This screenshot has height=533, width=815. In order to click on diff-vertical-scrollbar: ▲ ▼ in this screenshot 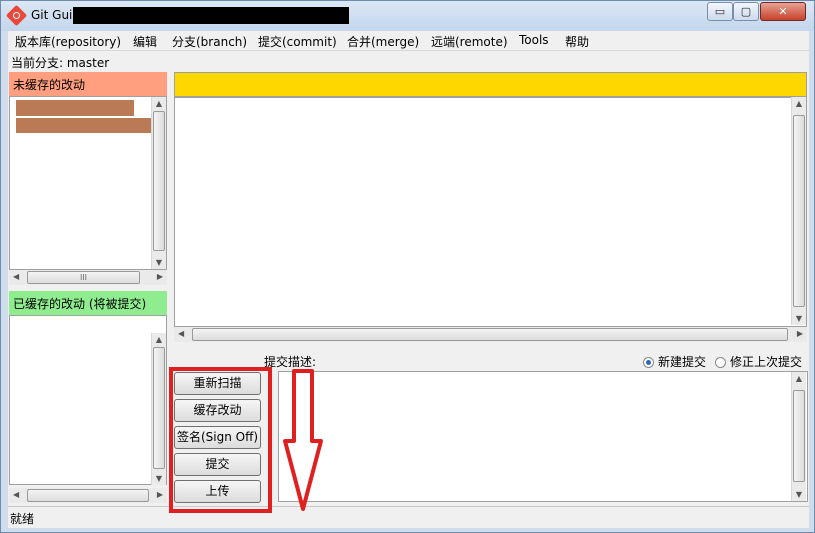, I will do `click(798, 211)`.